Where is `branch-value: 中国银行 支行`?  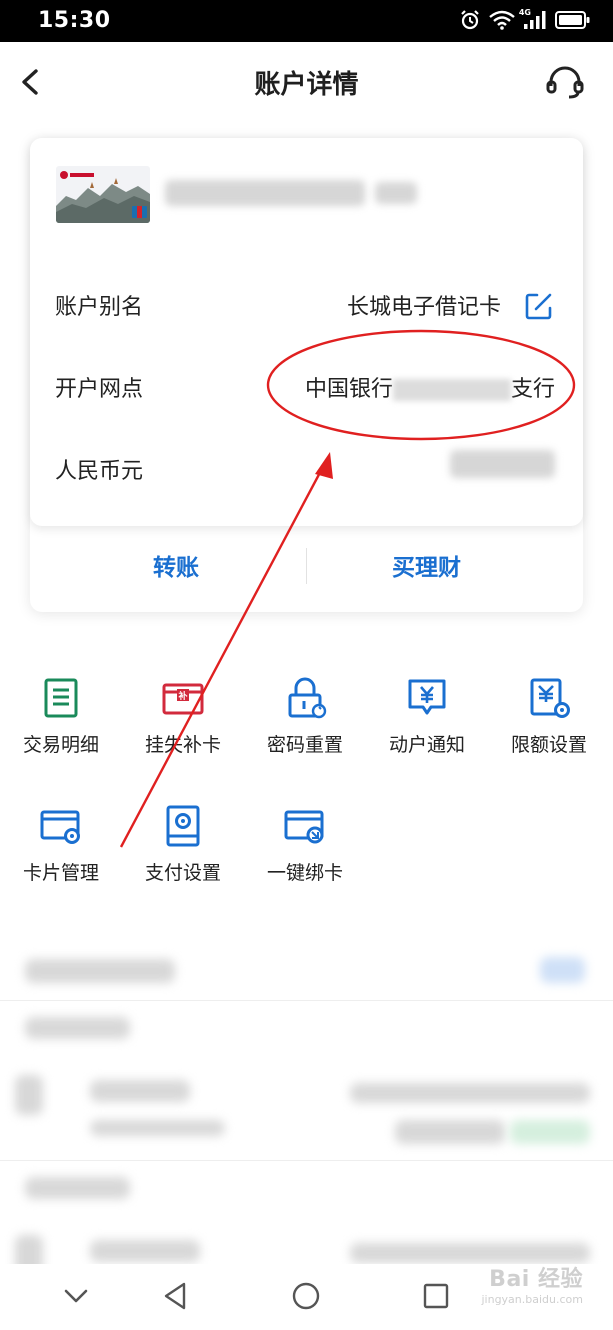 branch-value: 中国银行 支行 is located at coordinates (430, 387).